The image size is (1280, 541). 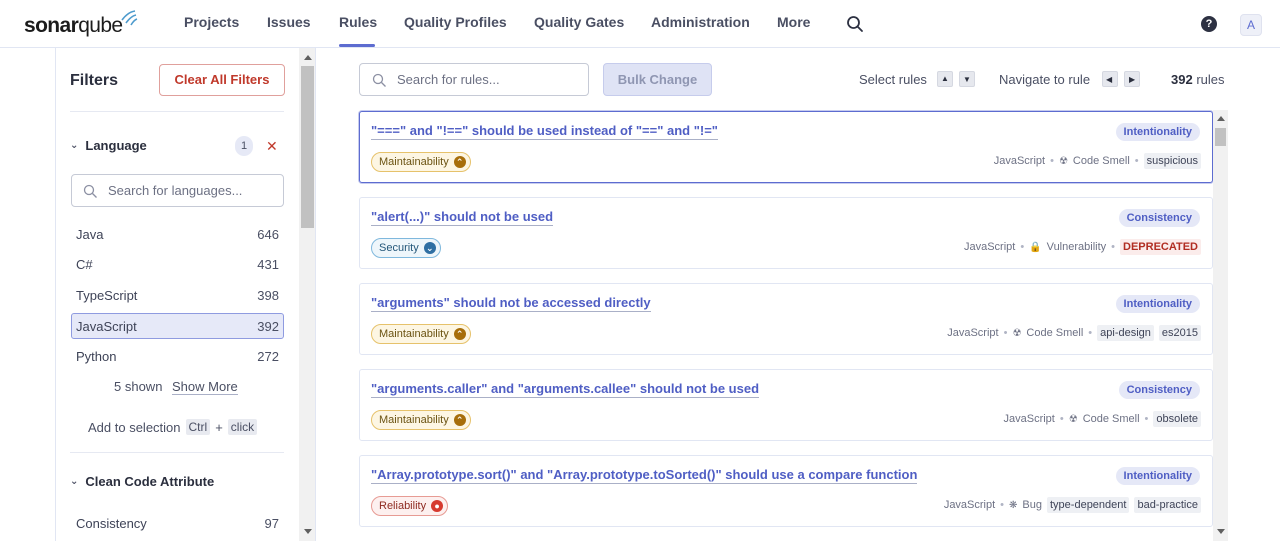 What do you see at coordinates (1177, 419) in the screenshot?
I see `rule-tag: obsolete` at bounding box center [1177, 419].